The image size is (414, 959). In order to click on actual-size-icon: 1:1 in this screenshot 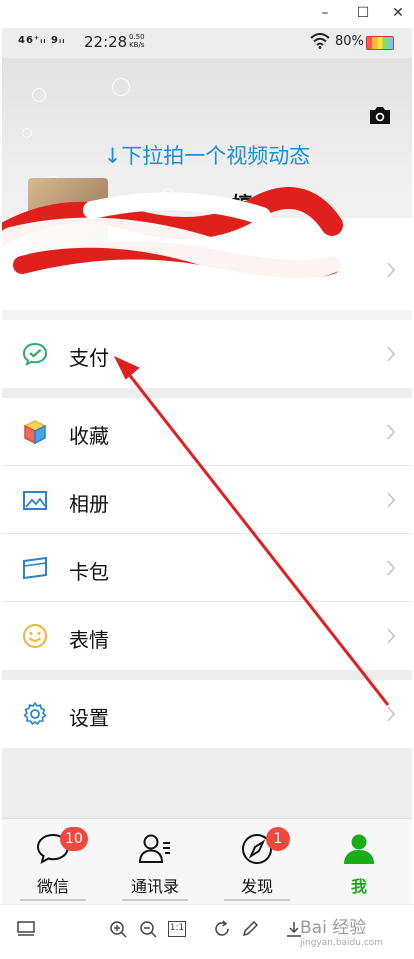, I will do `click(177, 929)`.